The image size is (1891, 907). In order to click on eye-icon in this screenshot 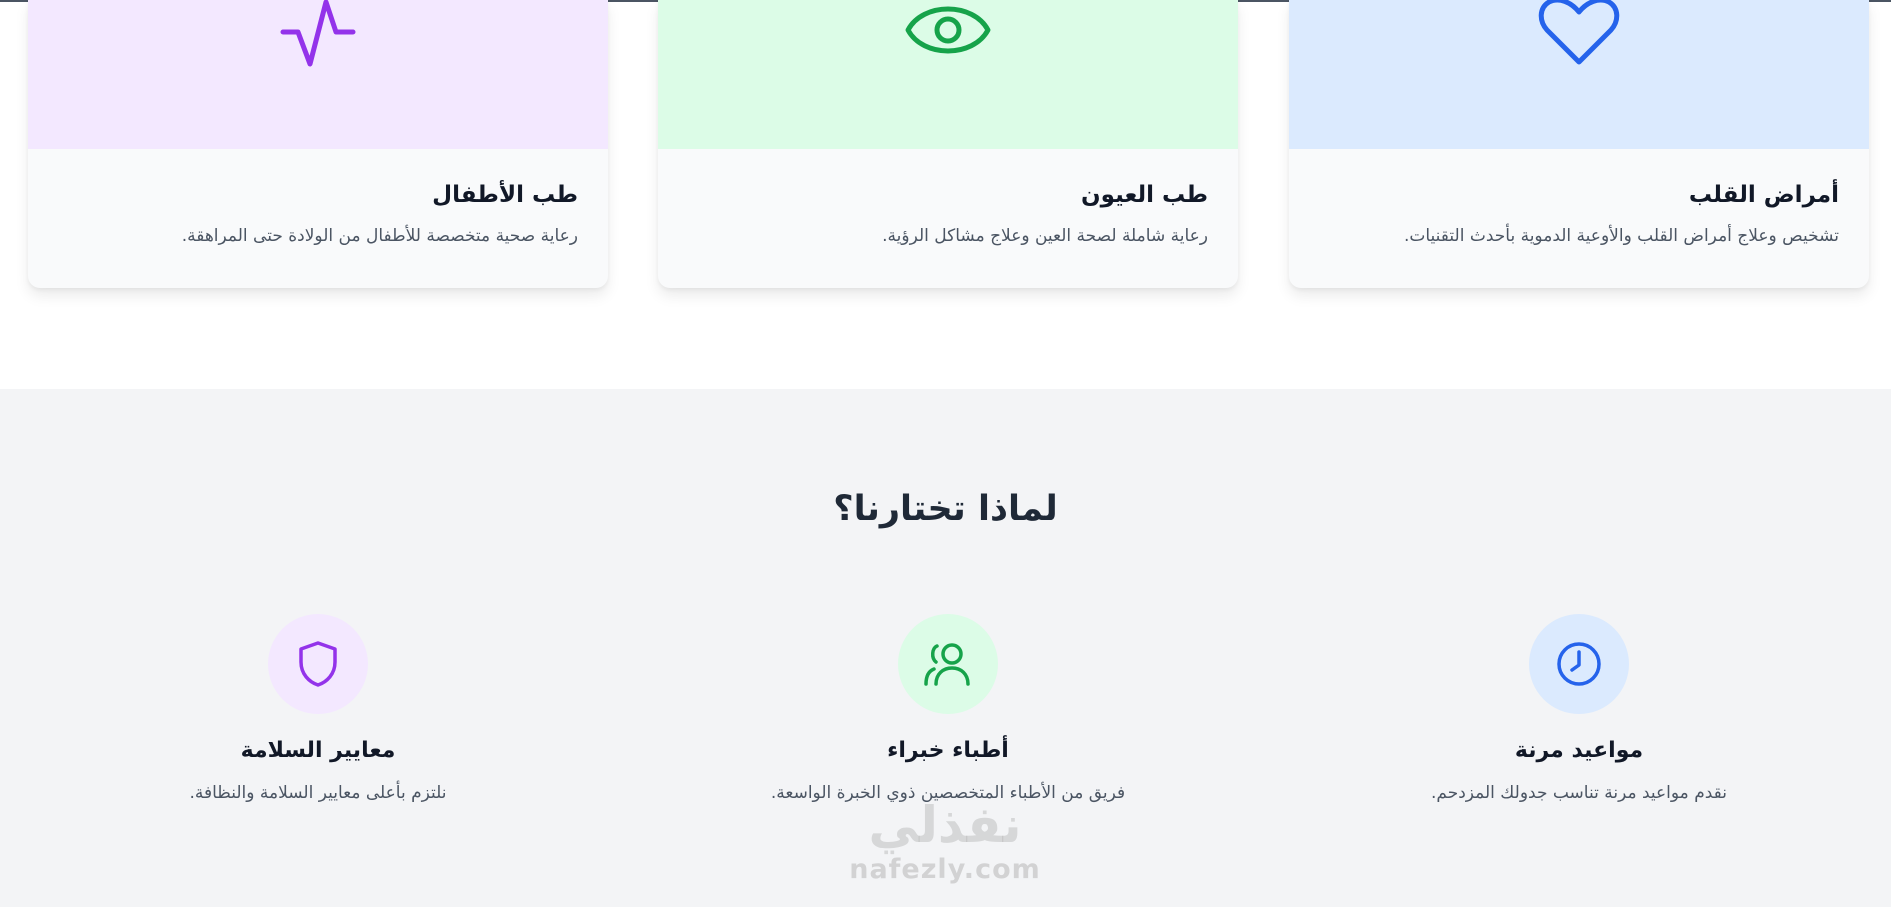, I will do `click(948, 30)`.